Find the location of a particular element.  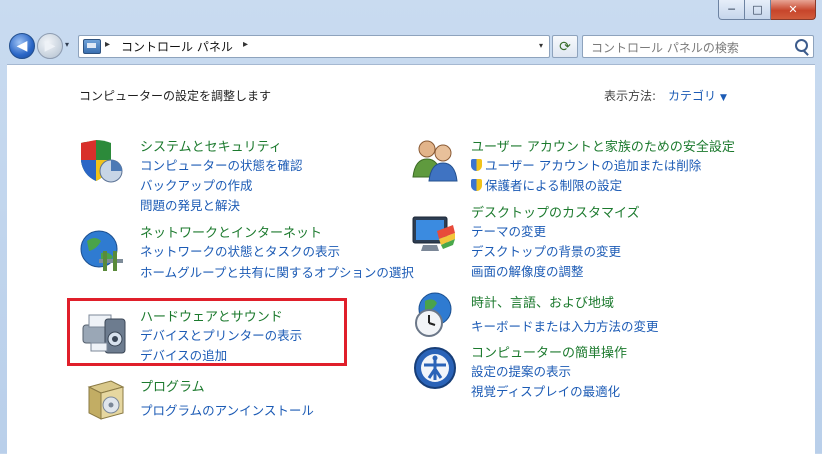

refresh-button: ⟳ is located at coordinates (565, 46).